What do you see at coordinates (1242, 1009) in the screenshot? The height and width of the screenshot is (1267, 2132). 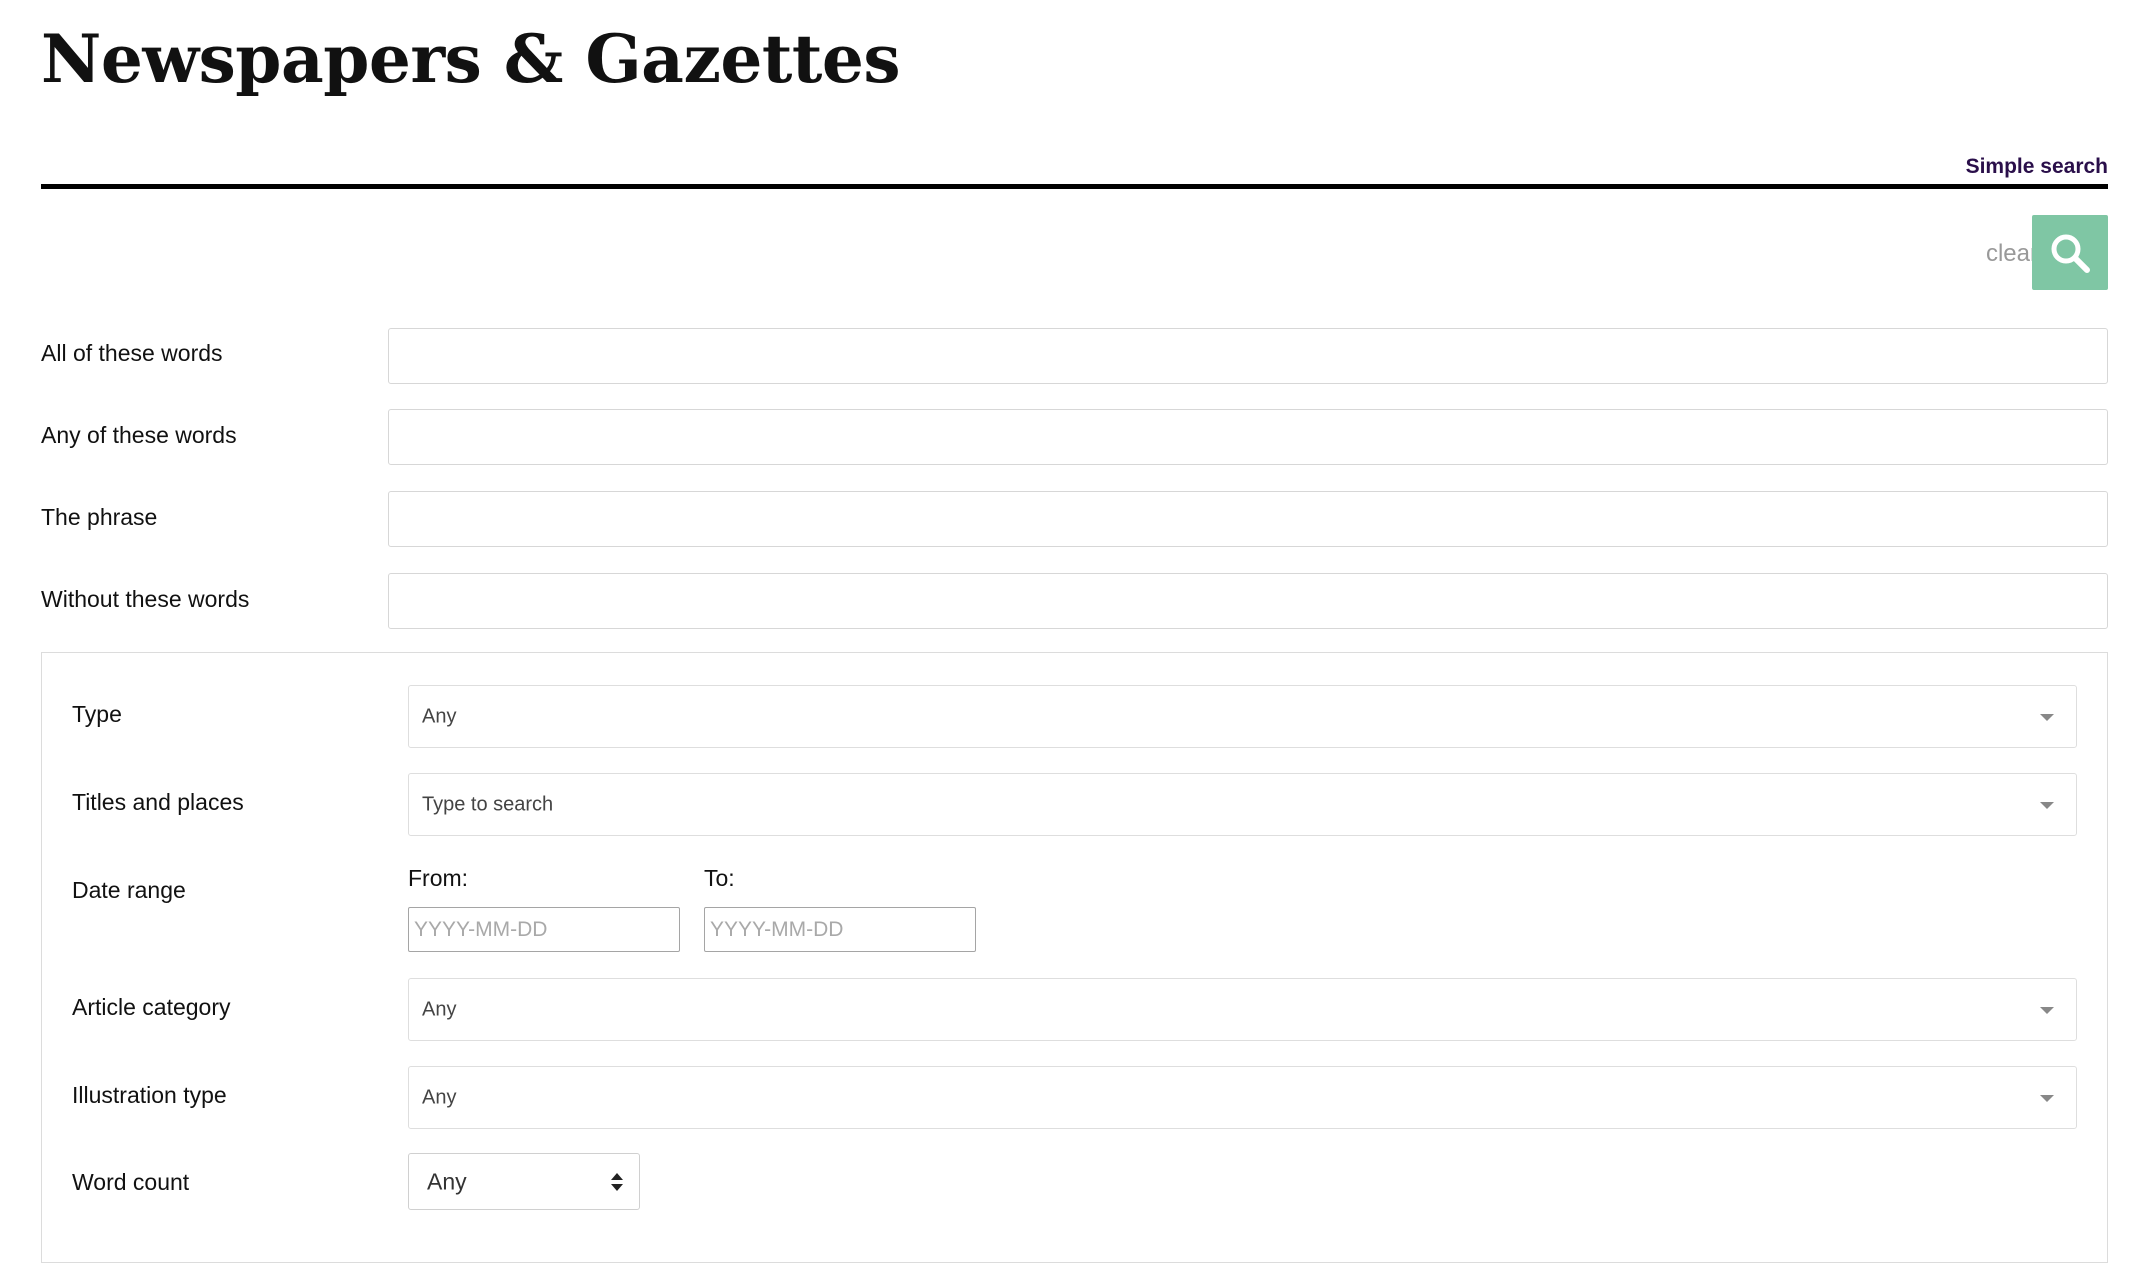 I see `article-category-select: Any` at bounding box center [1242, 1009].